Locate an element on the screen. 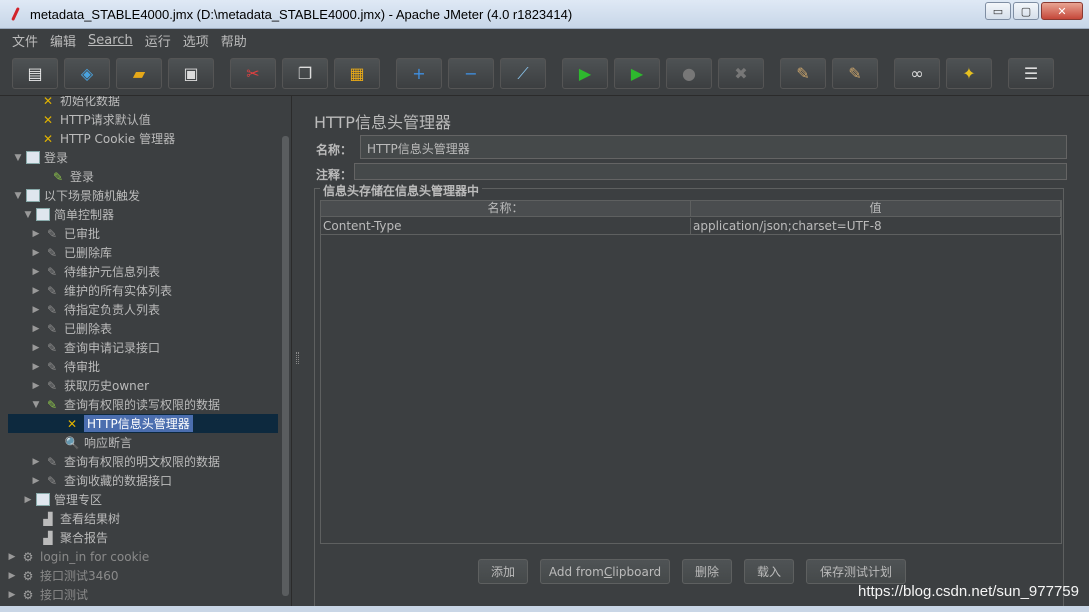 The height and width of the screenshot is (612, 1089). function-helper-toolbar-button: ☰ is located at coordinates (1031, 73).